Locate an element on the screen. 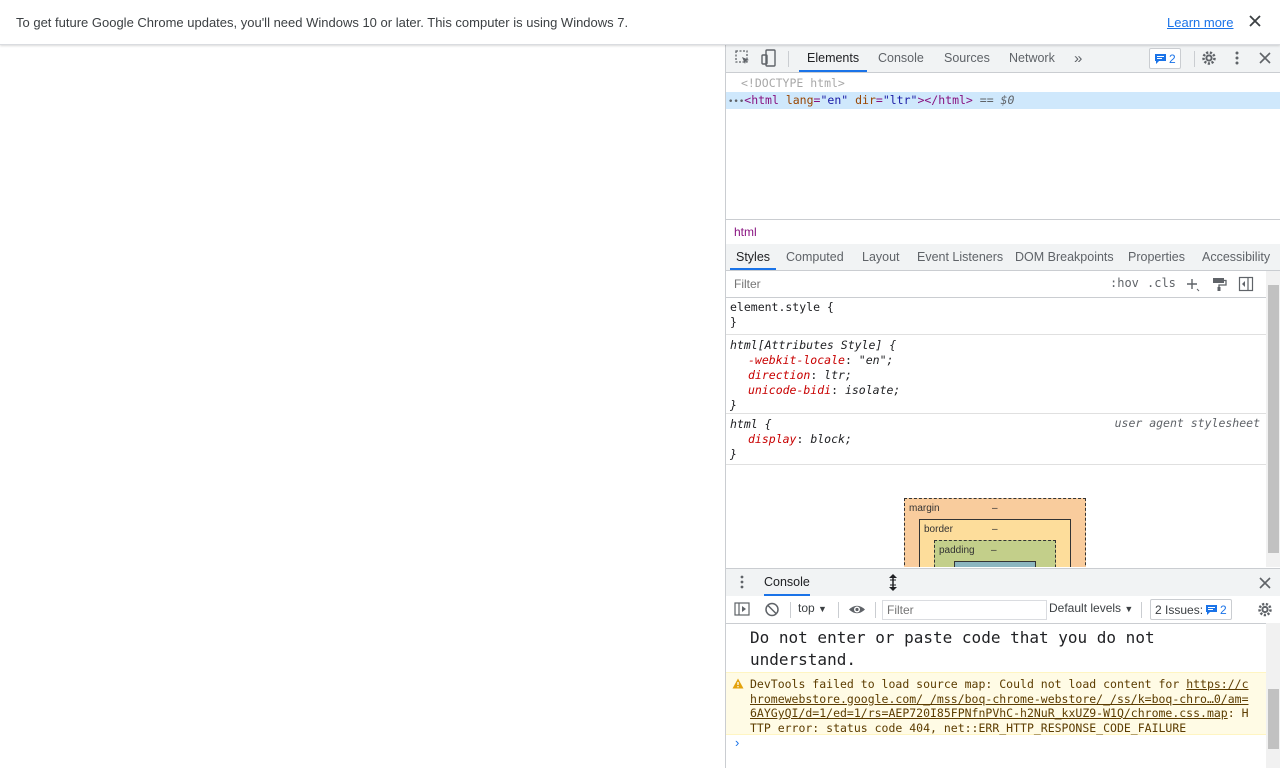 This screenshot has height=768, width=1280. tab-event-listeners: Event Listeners is located at coordinates (960, 257).